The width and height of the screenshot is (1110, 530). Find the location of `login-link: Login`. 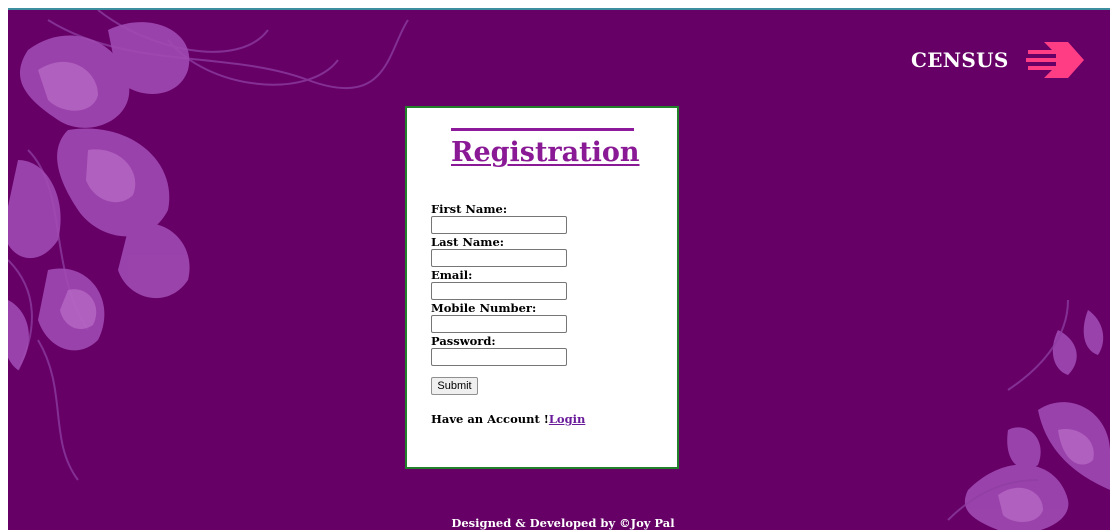

login-link: Login is located at coordinates (567, 419).